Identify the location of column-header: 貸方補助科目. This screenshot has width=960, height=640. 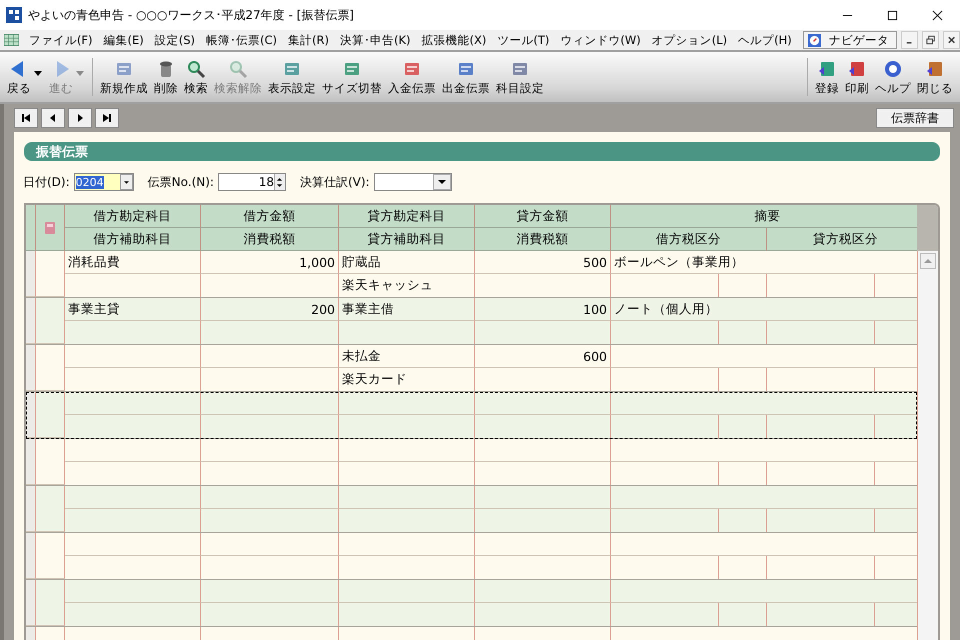
(407, 239).